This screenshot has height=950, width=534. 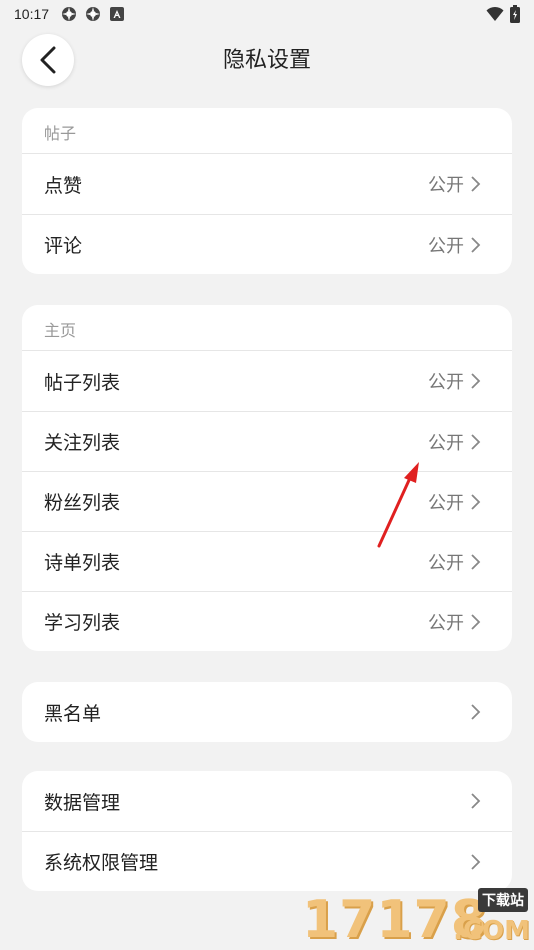 I want to click on wifi-icon, so click(x=495, y=13).